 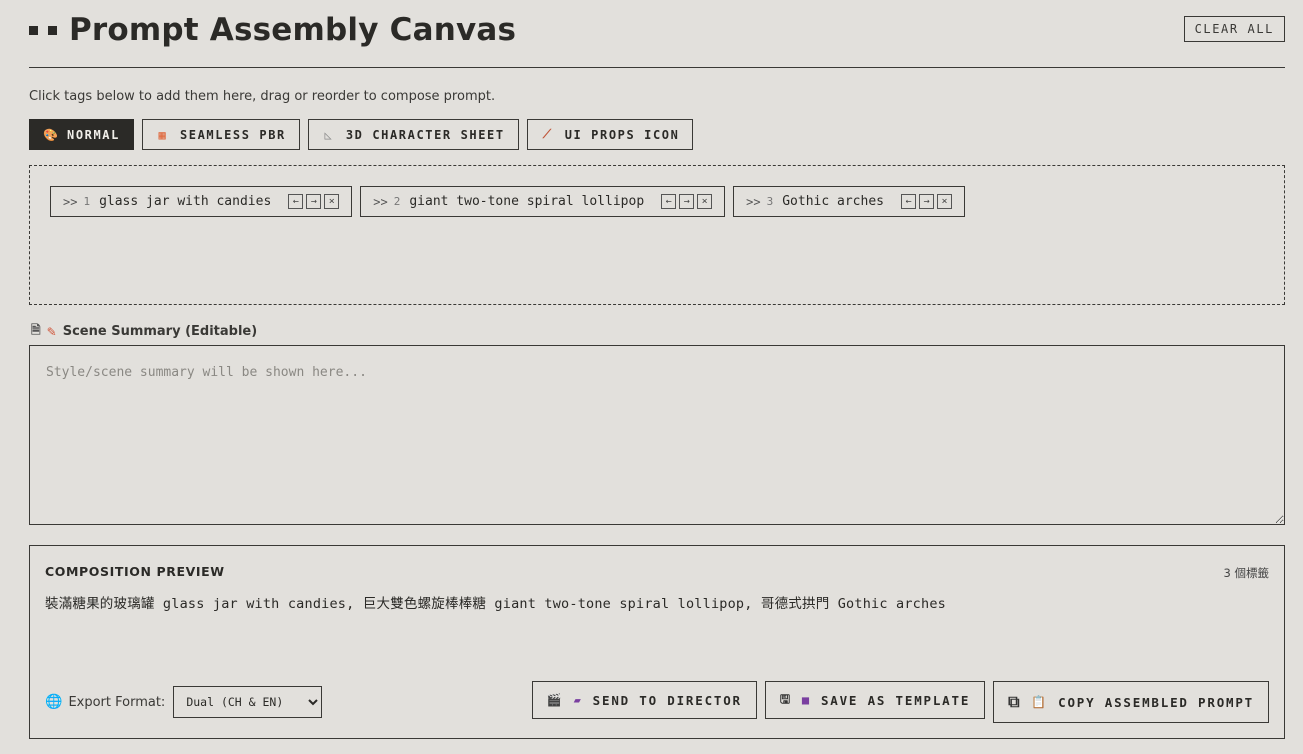 I want to click on export-format-select: Dual (CH & EN), so click(x=248, y=702).